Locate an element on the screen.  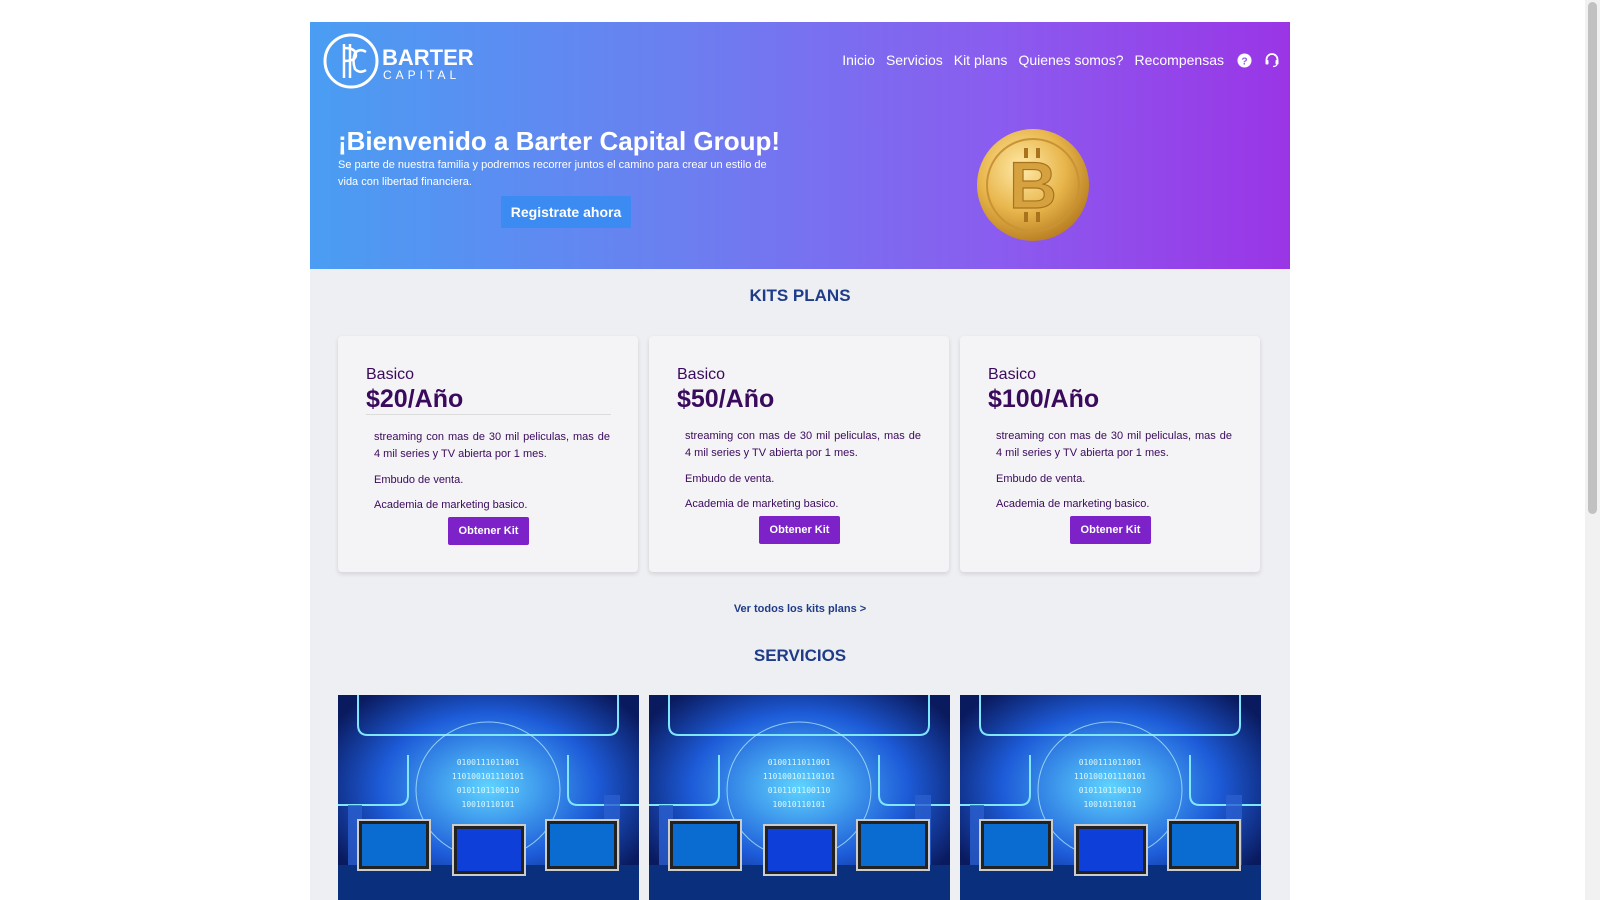
nav-item-inicio: Inicio is located at coordinates (858, 60).